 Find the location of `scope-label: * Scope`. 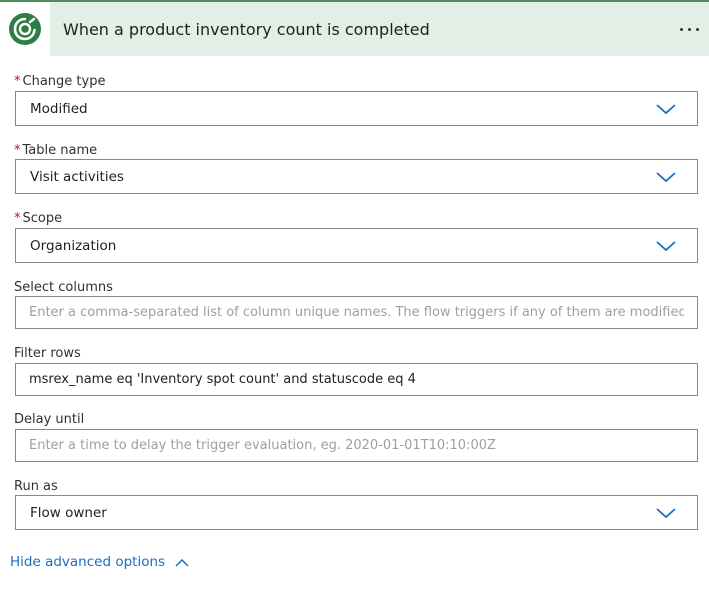

scope-label: * Scope is located at coordinates (38, 218).